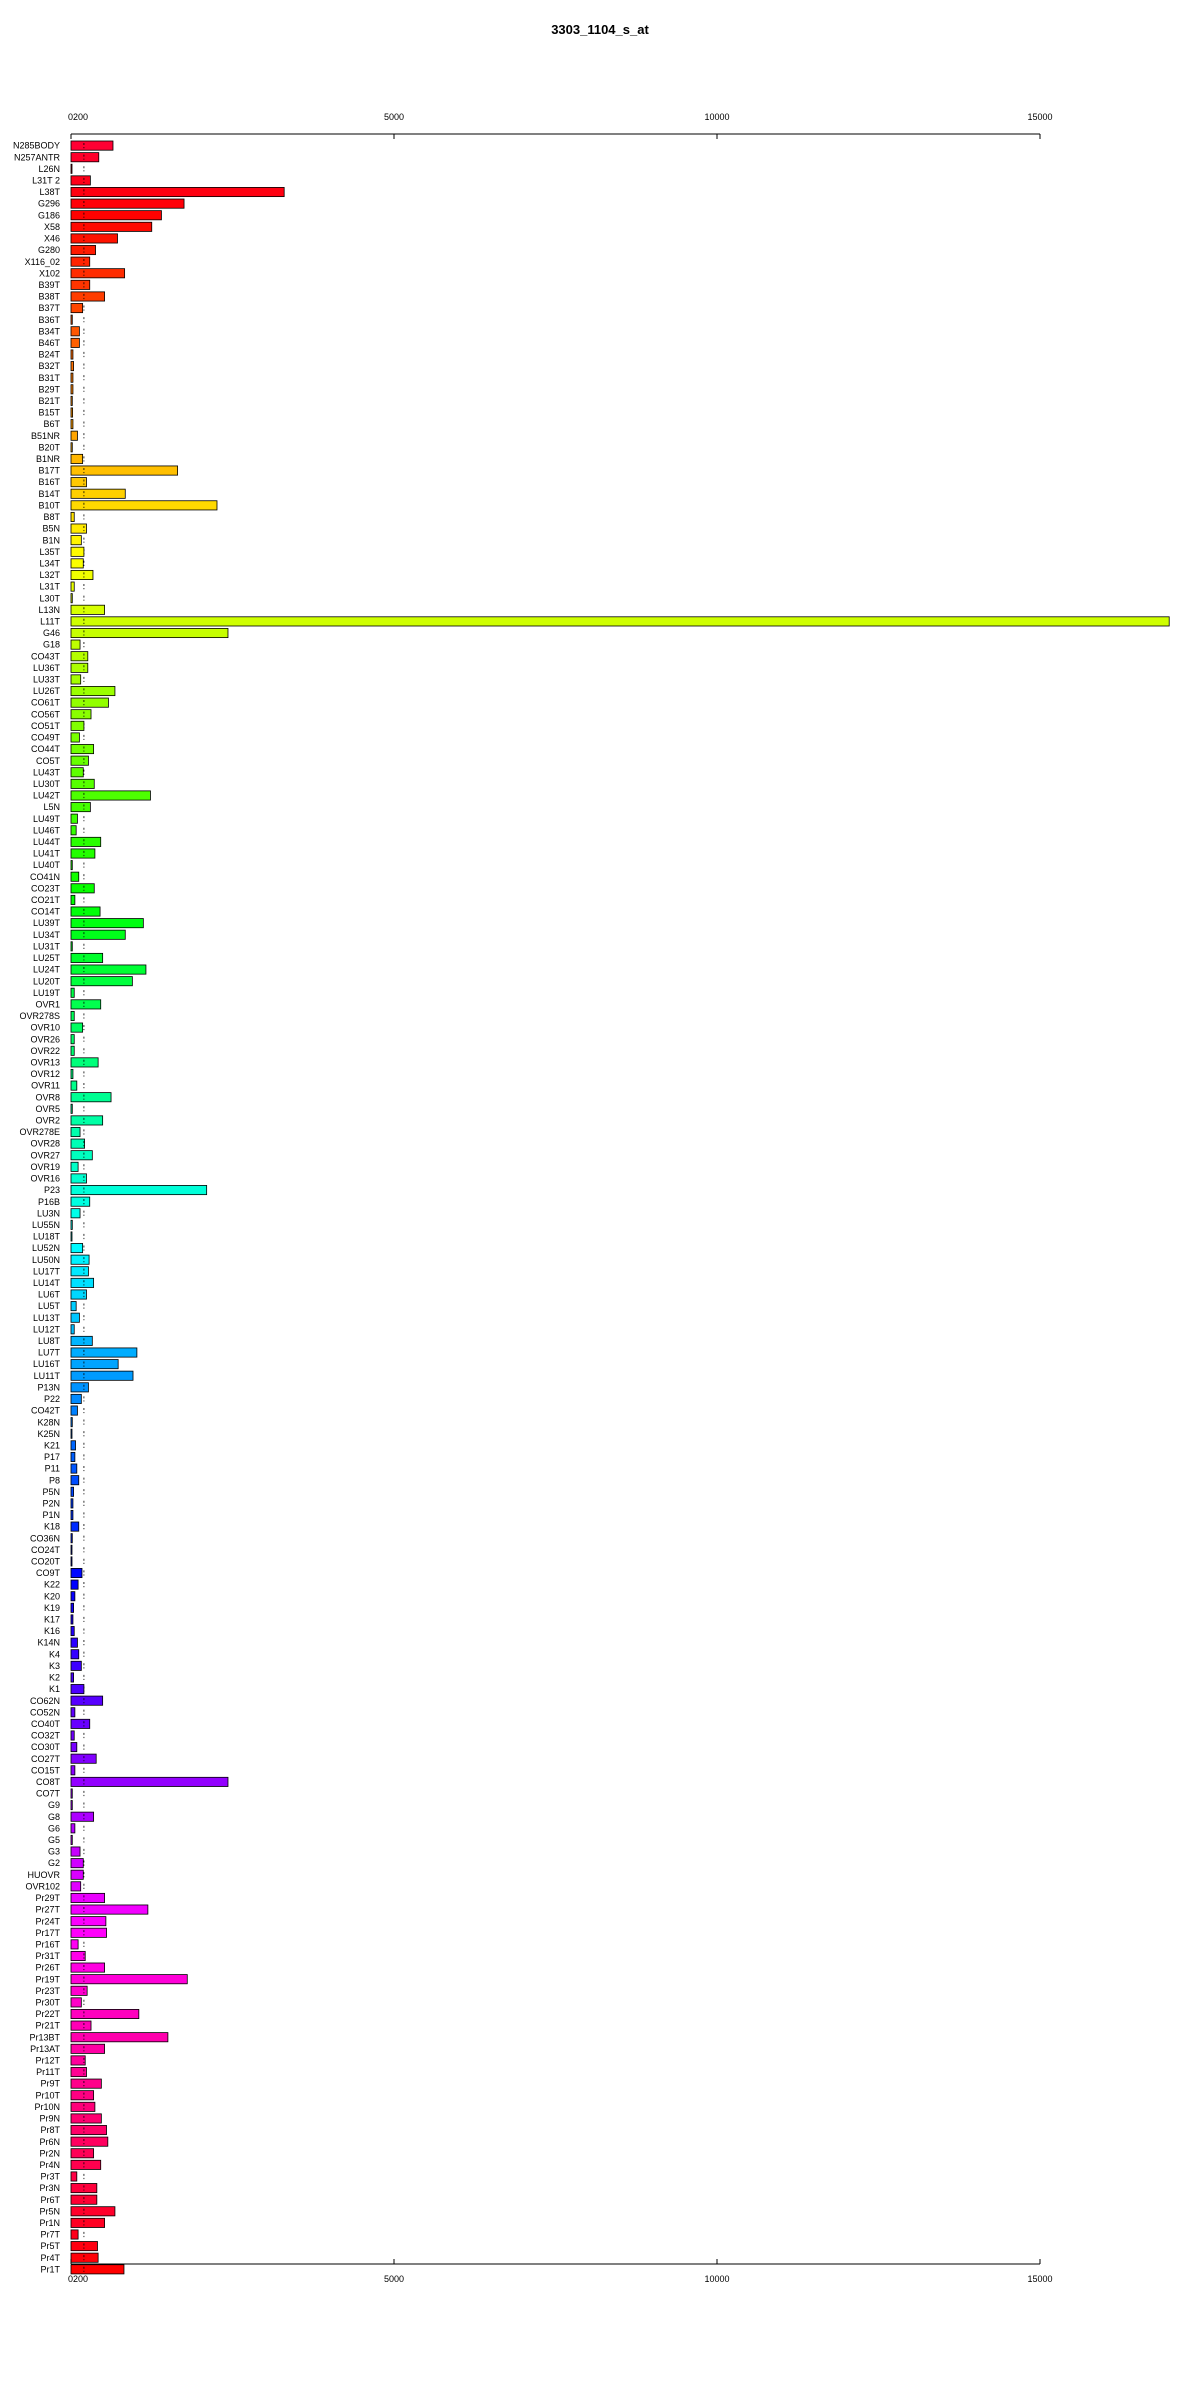 The height and width of the screenshot is (2400, 1200). I want to click on bar-l34t, so click(77, 563).